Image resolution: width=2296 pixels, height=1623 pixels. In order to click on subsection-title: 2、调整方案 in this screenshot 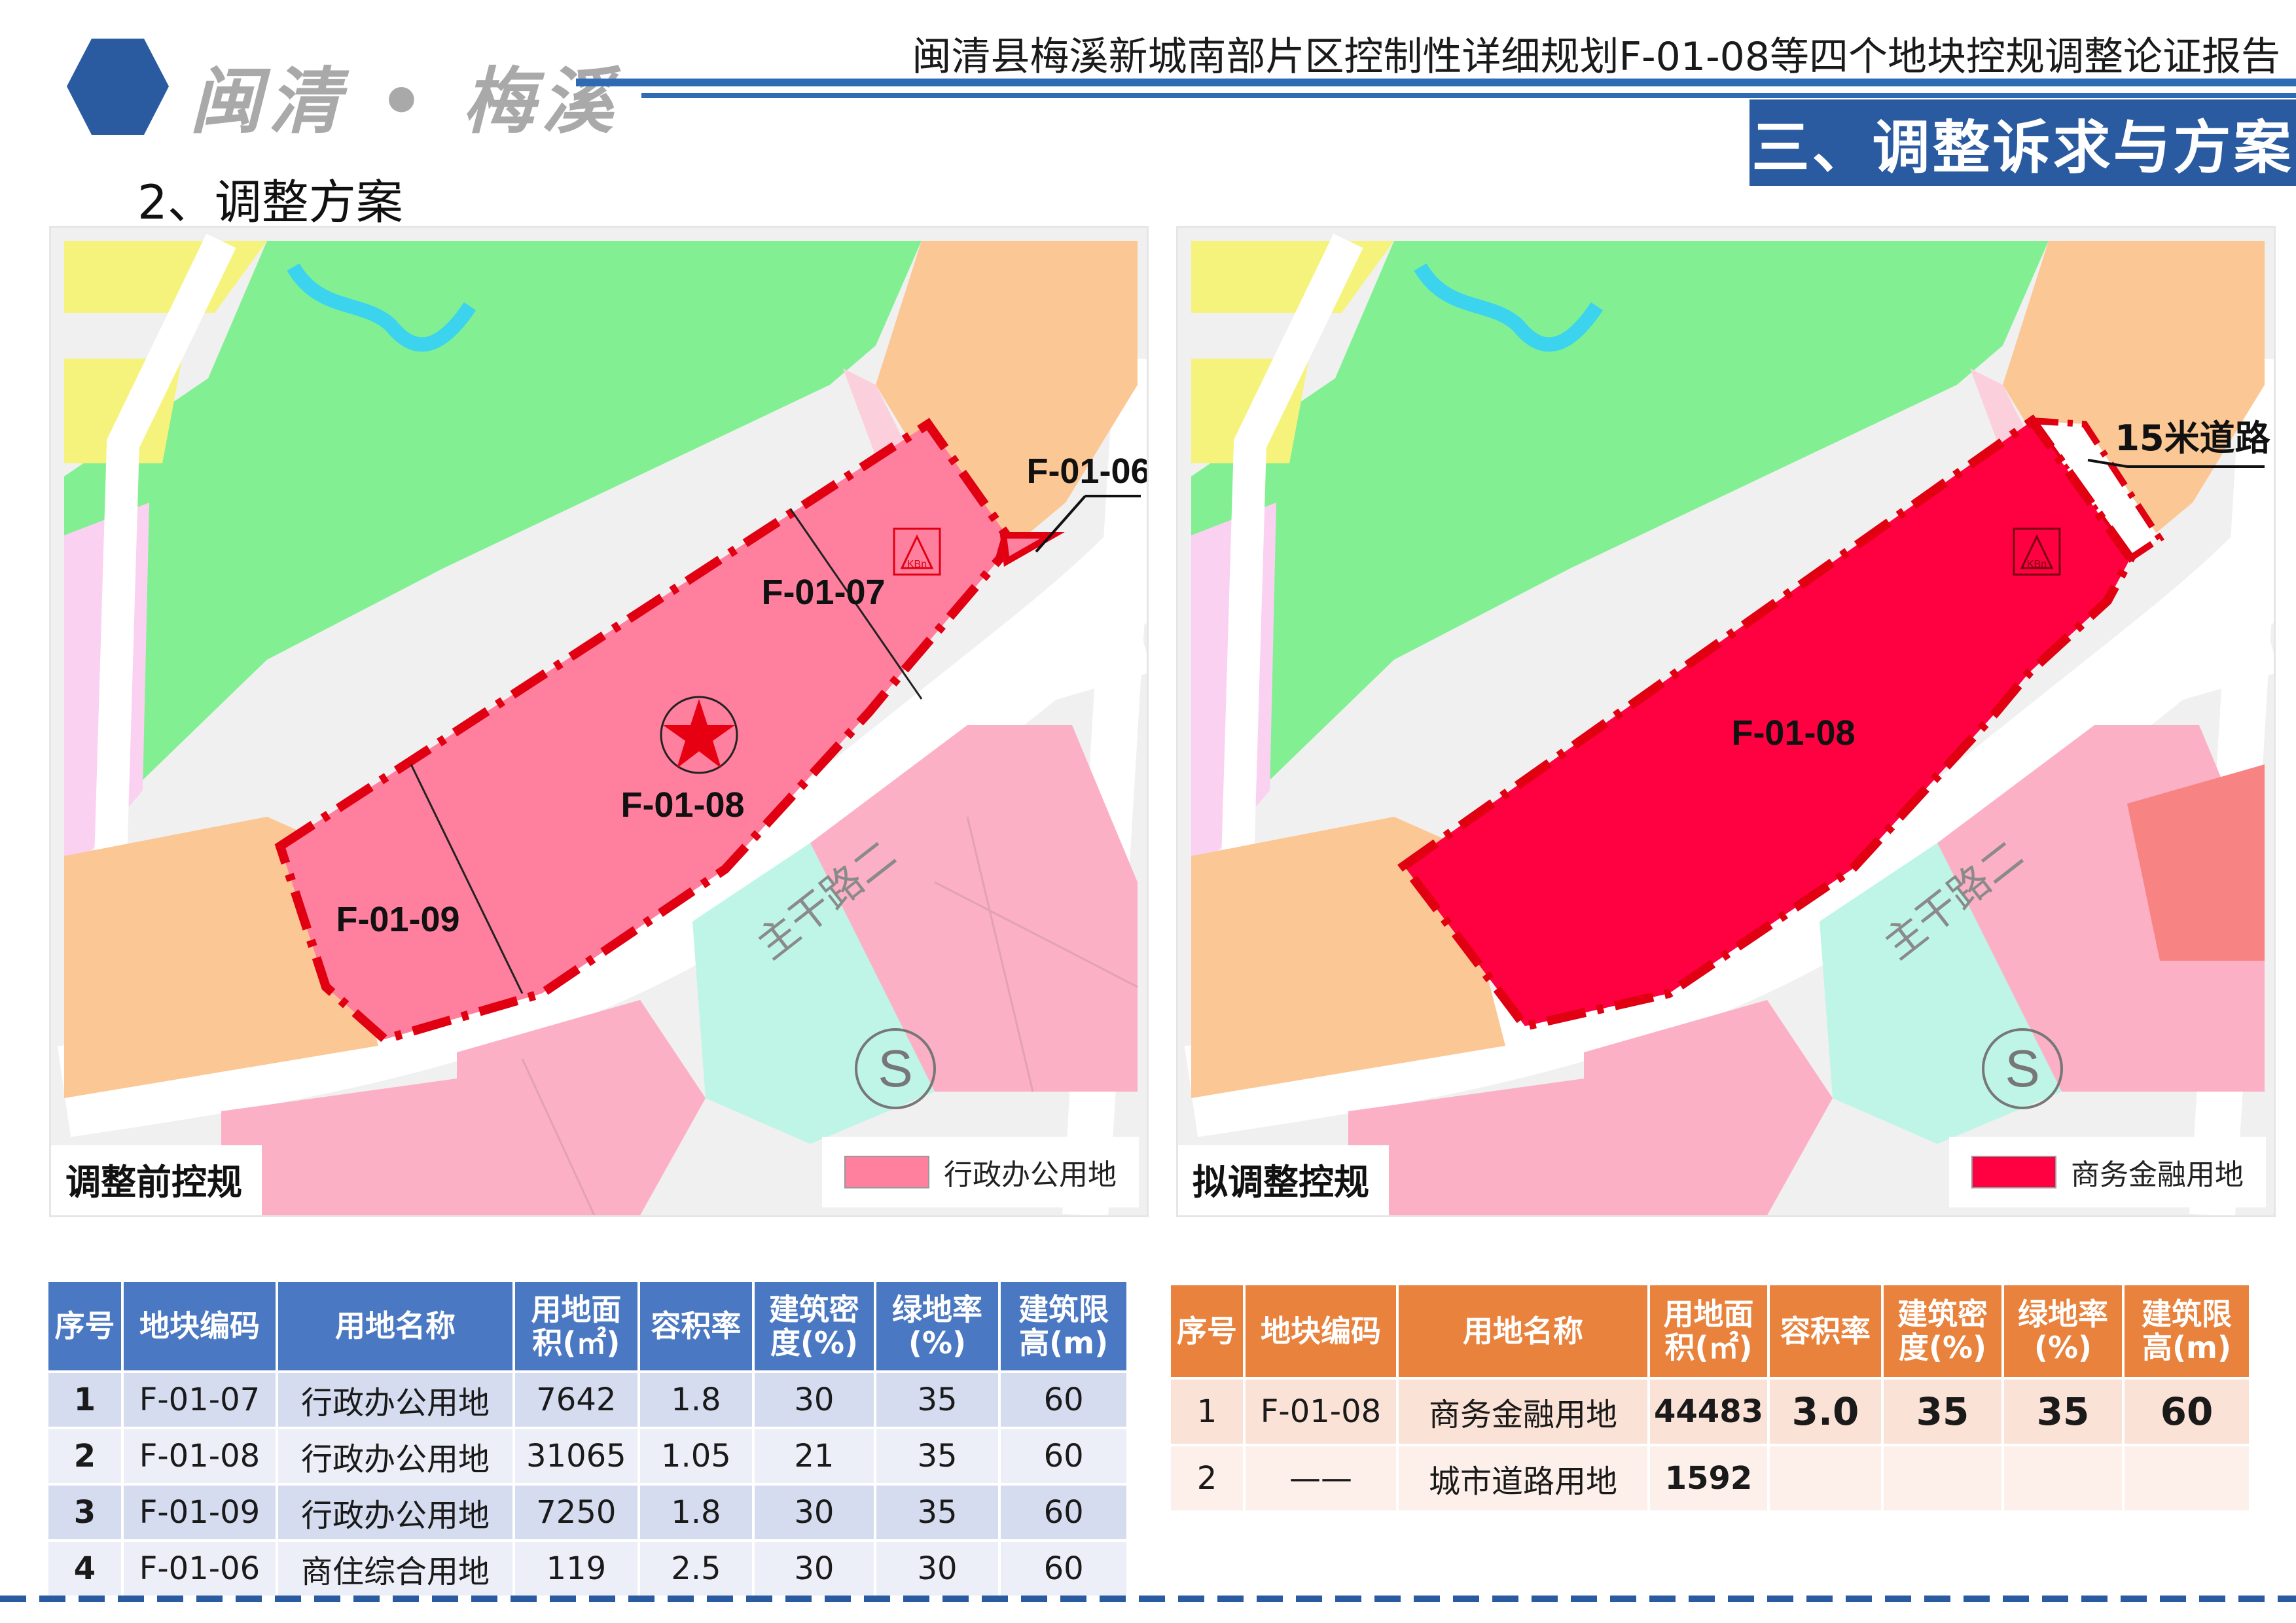, I will do `click(270, 202)`.